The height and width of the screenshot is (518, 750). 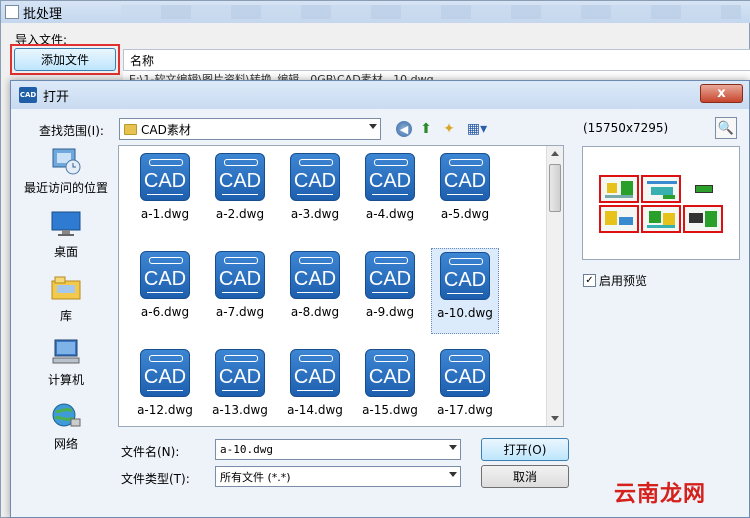 What do you see at coordinates (436, 60) in the screenshot?
I see `file-list-column-name: 名称` at bounding box center [436, 60].